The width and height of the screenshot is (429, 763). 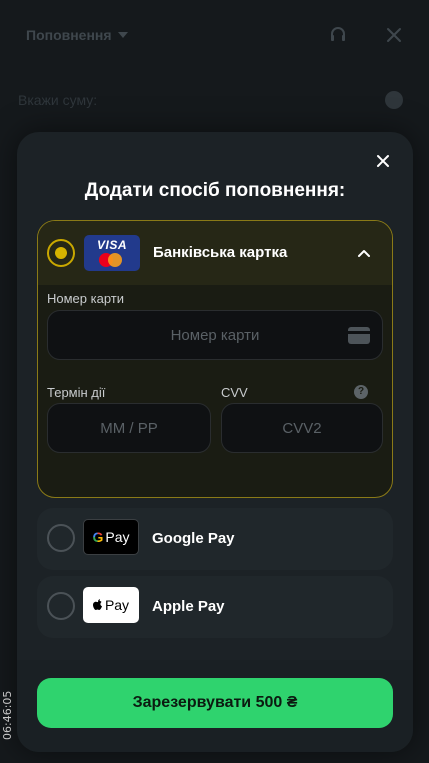 I want to click on amount-label: Вкажи суму:, so click(x=58, y=100).